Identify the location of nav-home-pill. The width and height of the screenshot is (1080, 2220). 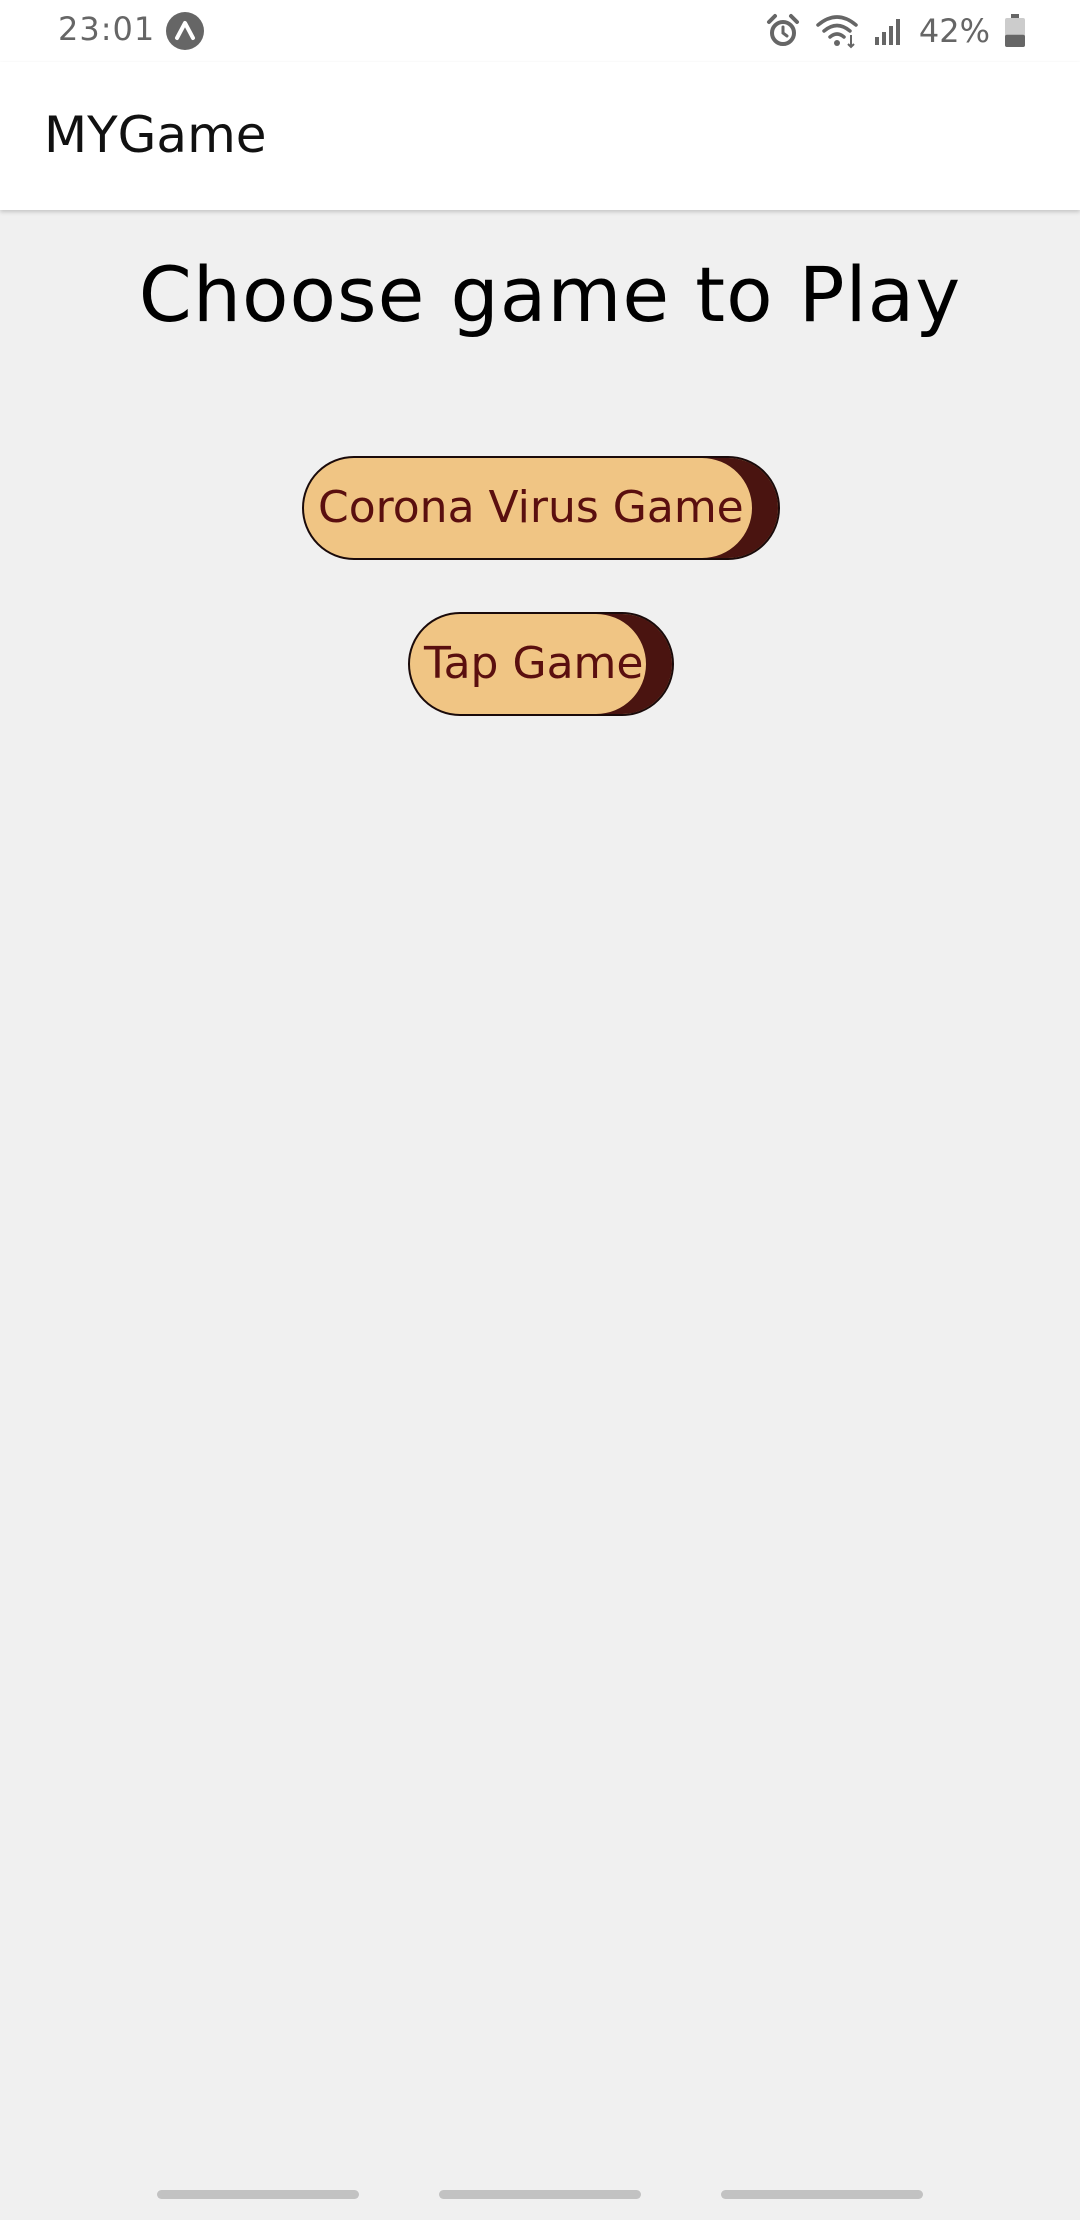
(540, 2194).